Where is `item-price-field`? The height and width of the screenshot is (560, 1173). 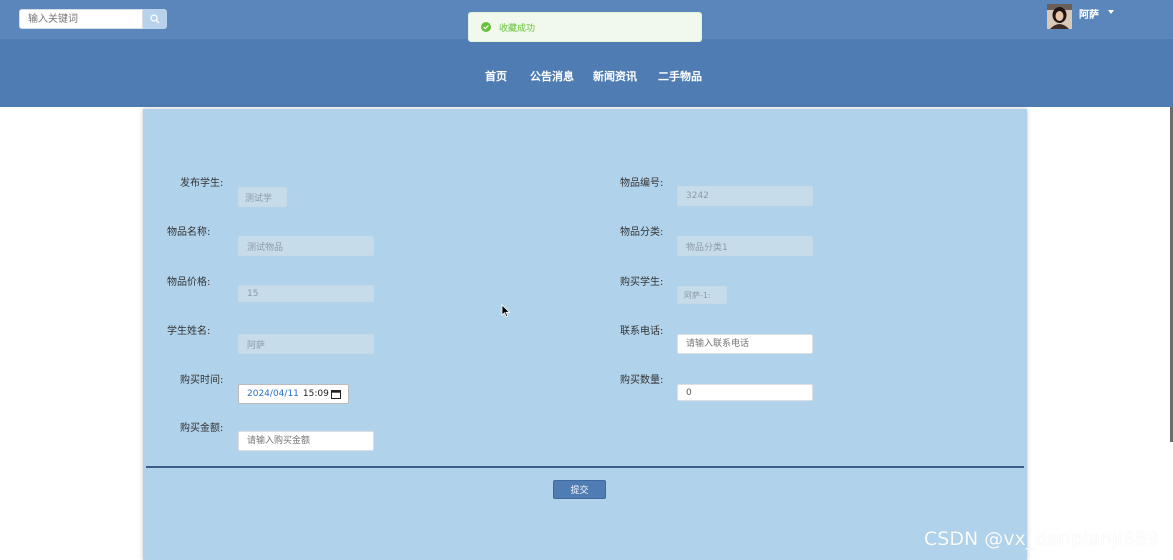
item-price-field is located at coordinates (306, 293).